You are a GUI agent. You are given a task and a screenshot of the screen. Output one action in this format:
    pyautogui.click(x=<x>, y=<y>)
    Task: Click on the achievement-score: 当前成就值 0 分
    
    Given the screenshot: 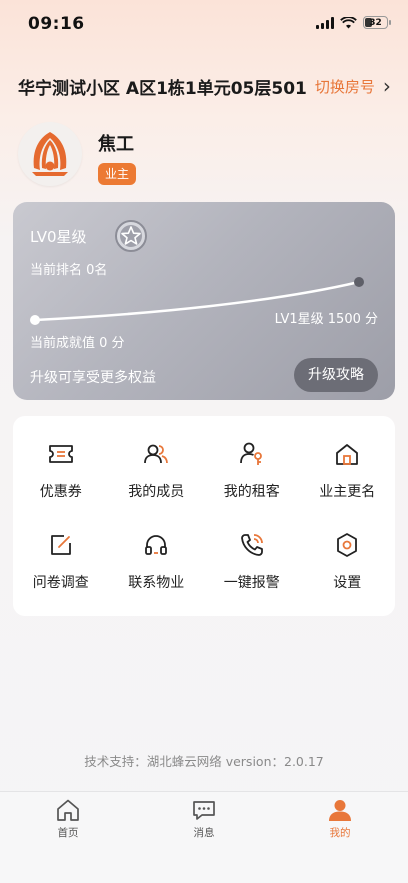 What is the action you would take?
    pyautogui.click(x=77, y=343)
    